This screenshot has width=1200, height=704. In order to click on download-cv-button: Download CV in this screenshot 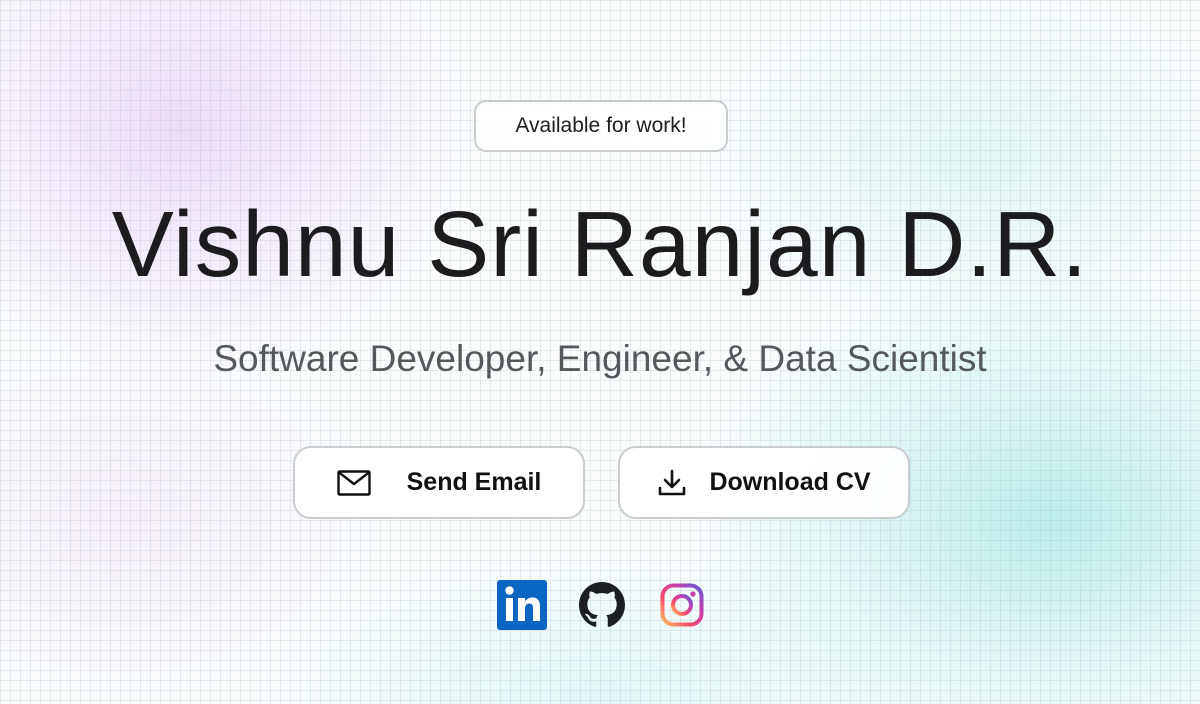, I will do `click(764, 482)`.